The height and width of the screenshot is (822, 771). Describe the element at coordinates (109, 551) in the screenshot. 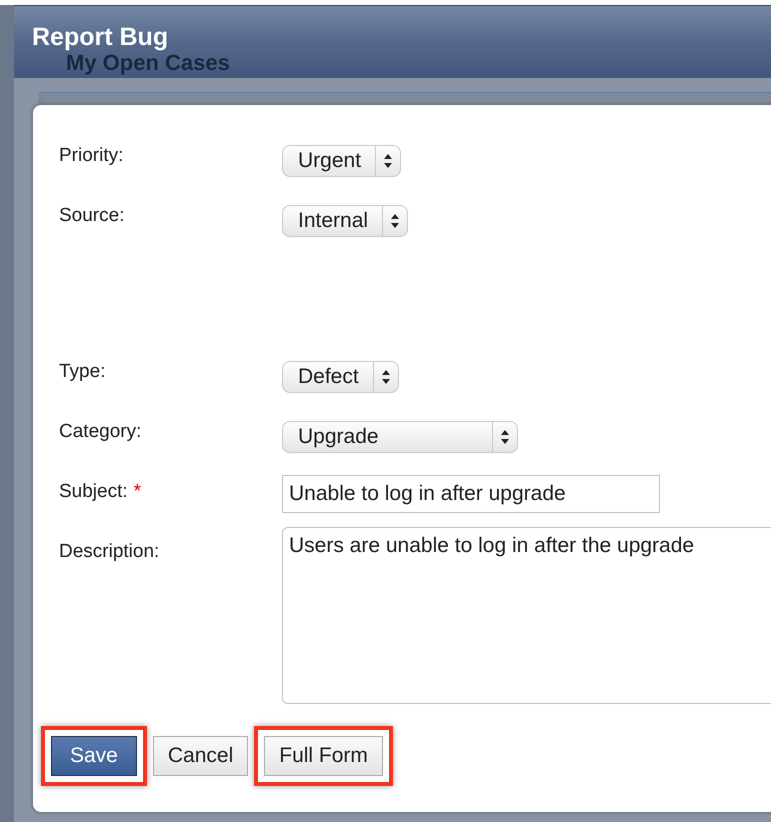

I see `field-label: Description:` at that location.